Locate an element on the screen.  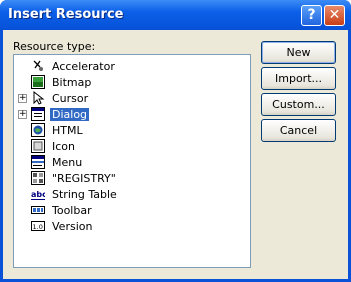
tree-item-label: Icon is located at coordinates (63, 146).